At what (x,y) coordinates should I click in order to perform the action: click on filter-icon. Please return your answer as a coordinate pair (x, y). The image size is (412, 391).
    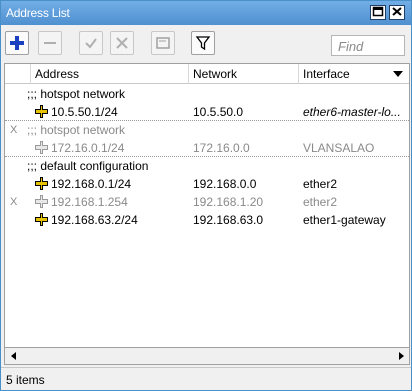
    Looking at the image, I should click on (203, 43).